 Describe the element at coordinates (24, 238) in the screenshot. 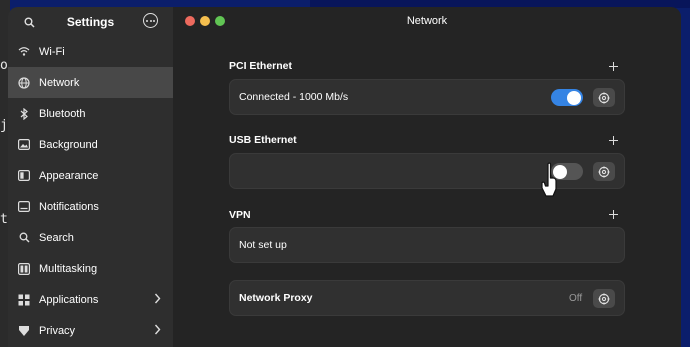

I see `search-icon` at that location.